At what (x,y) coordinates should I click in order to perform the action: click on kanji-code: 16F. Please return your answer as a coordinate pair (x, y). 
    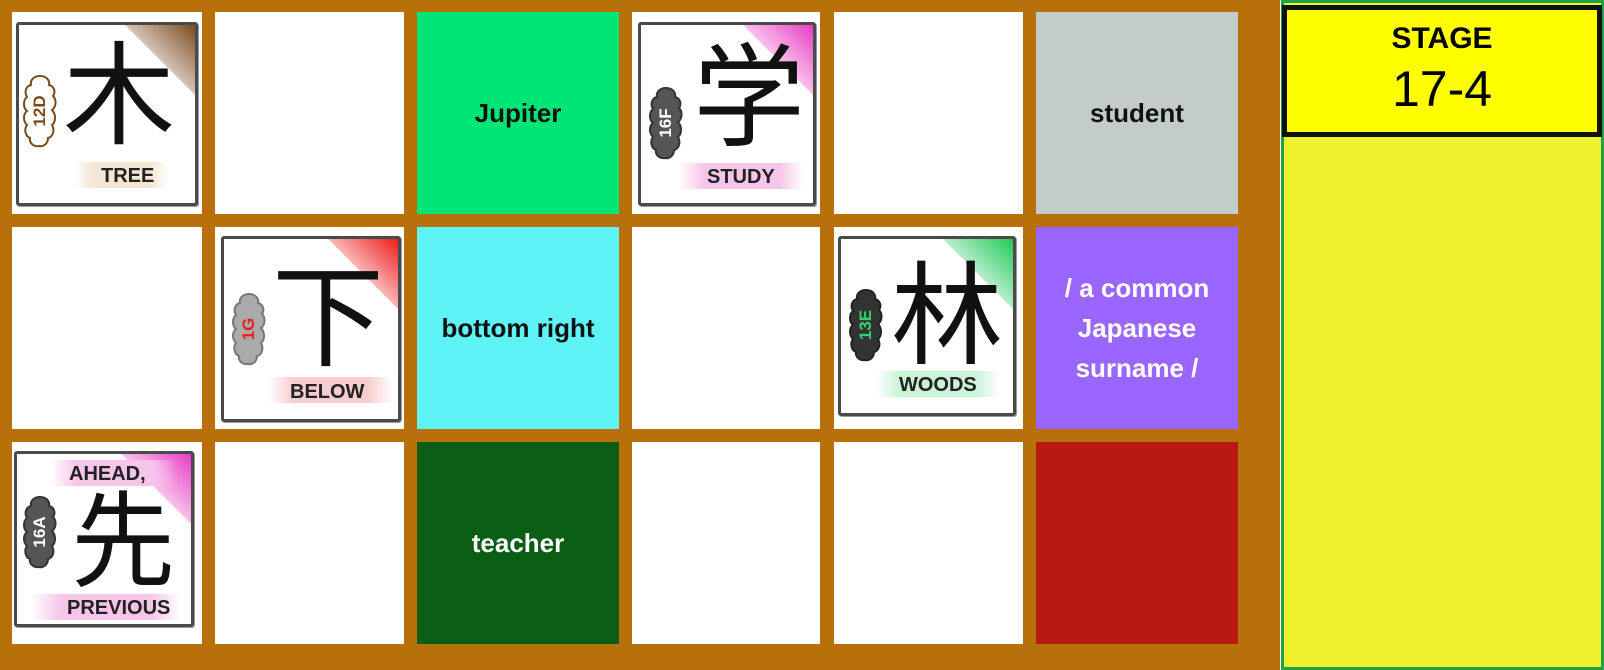
    Looking at the image, I should click on (665, 123).